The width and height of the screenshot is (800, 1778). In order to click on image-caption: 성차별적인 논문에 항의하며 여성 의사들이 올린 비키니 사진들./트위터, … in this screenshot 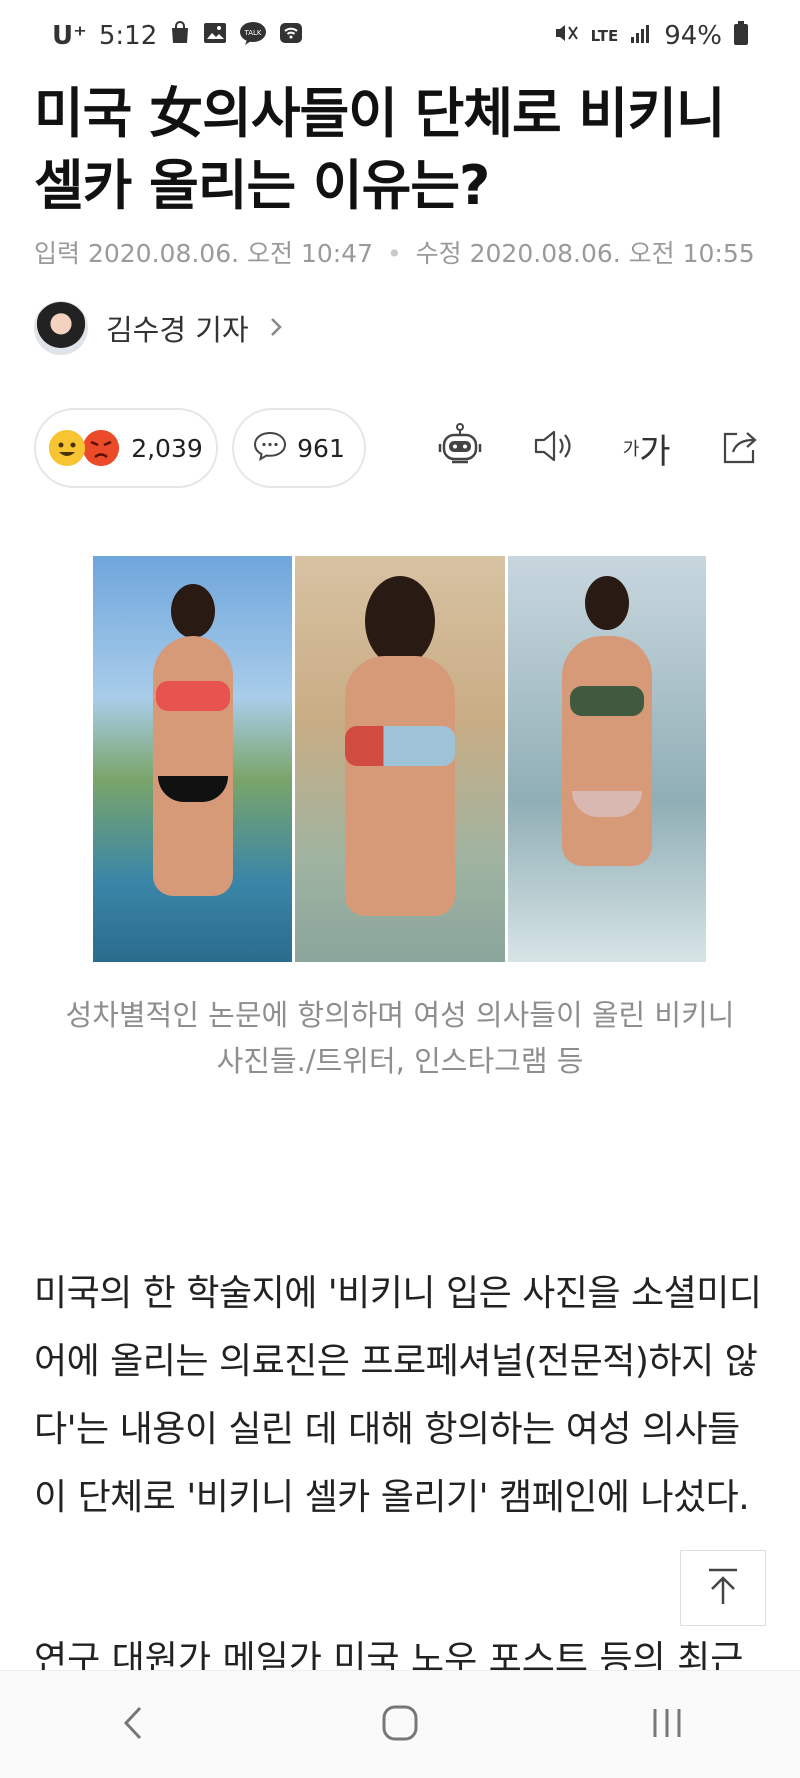, I will do `click(400, 1038)`.